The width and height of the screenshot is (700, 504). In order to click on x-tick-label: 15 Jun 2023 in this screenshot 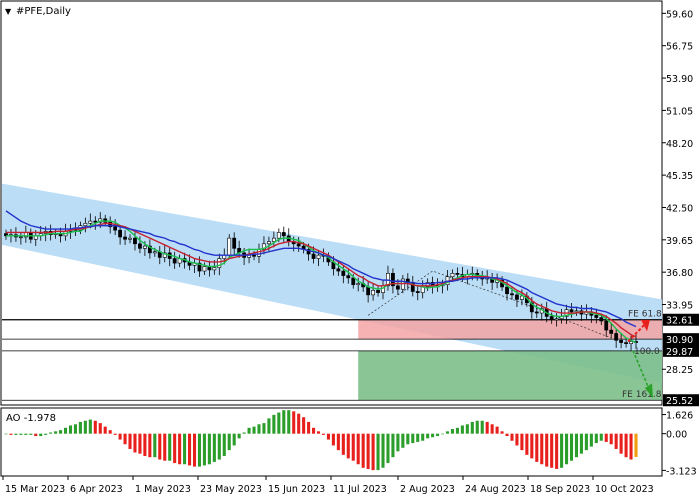, I will do `click(296, 489)`.